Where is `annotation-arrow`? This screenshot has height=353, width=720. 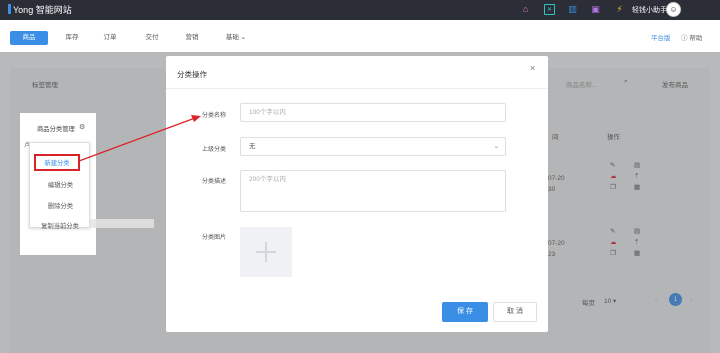
annotation-arrow is located at coordinates (139, 138).